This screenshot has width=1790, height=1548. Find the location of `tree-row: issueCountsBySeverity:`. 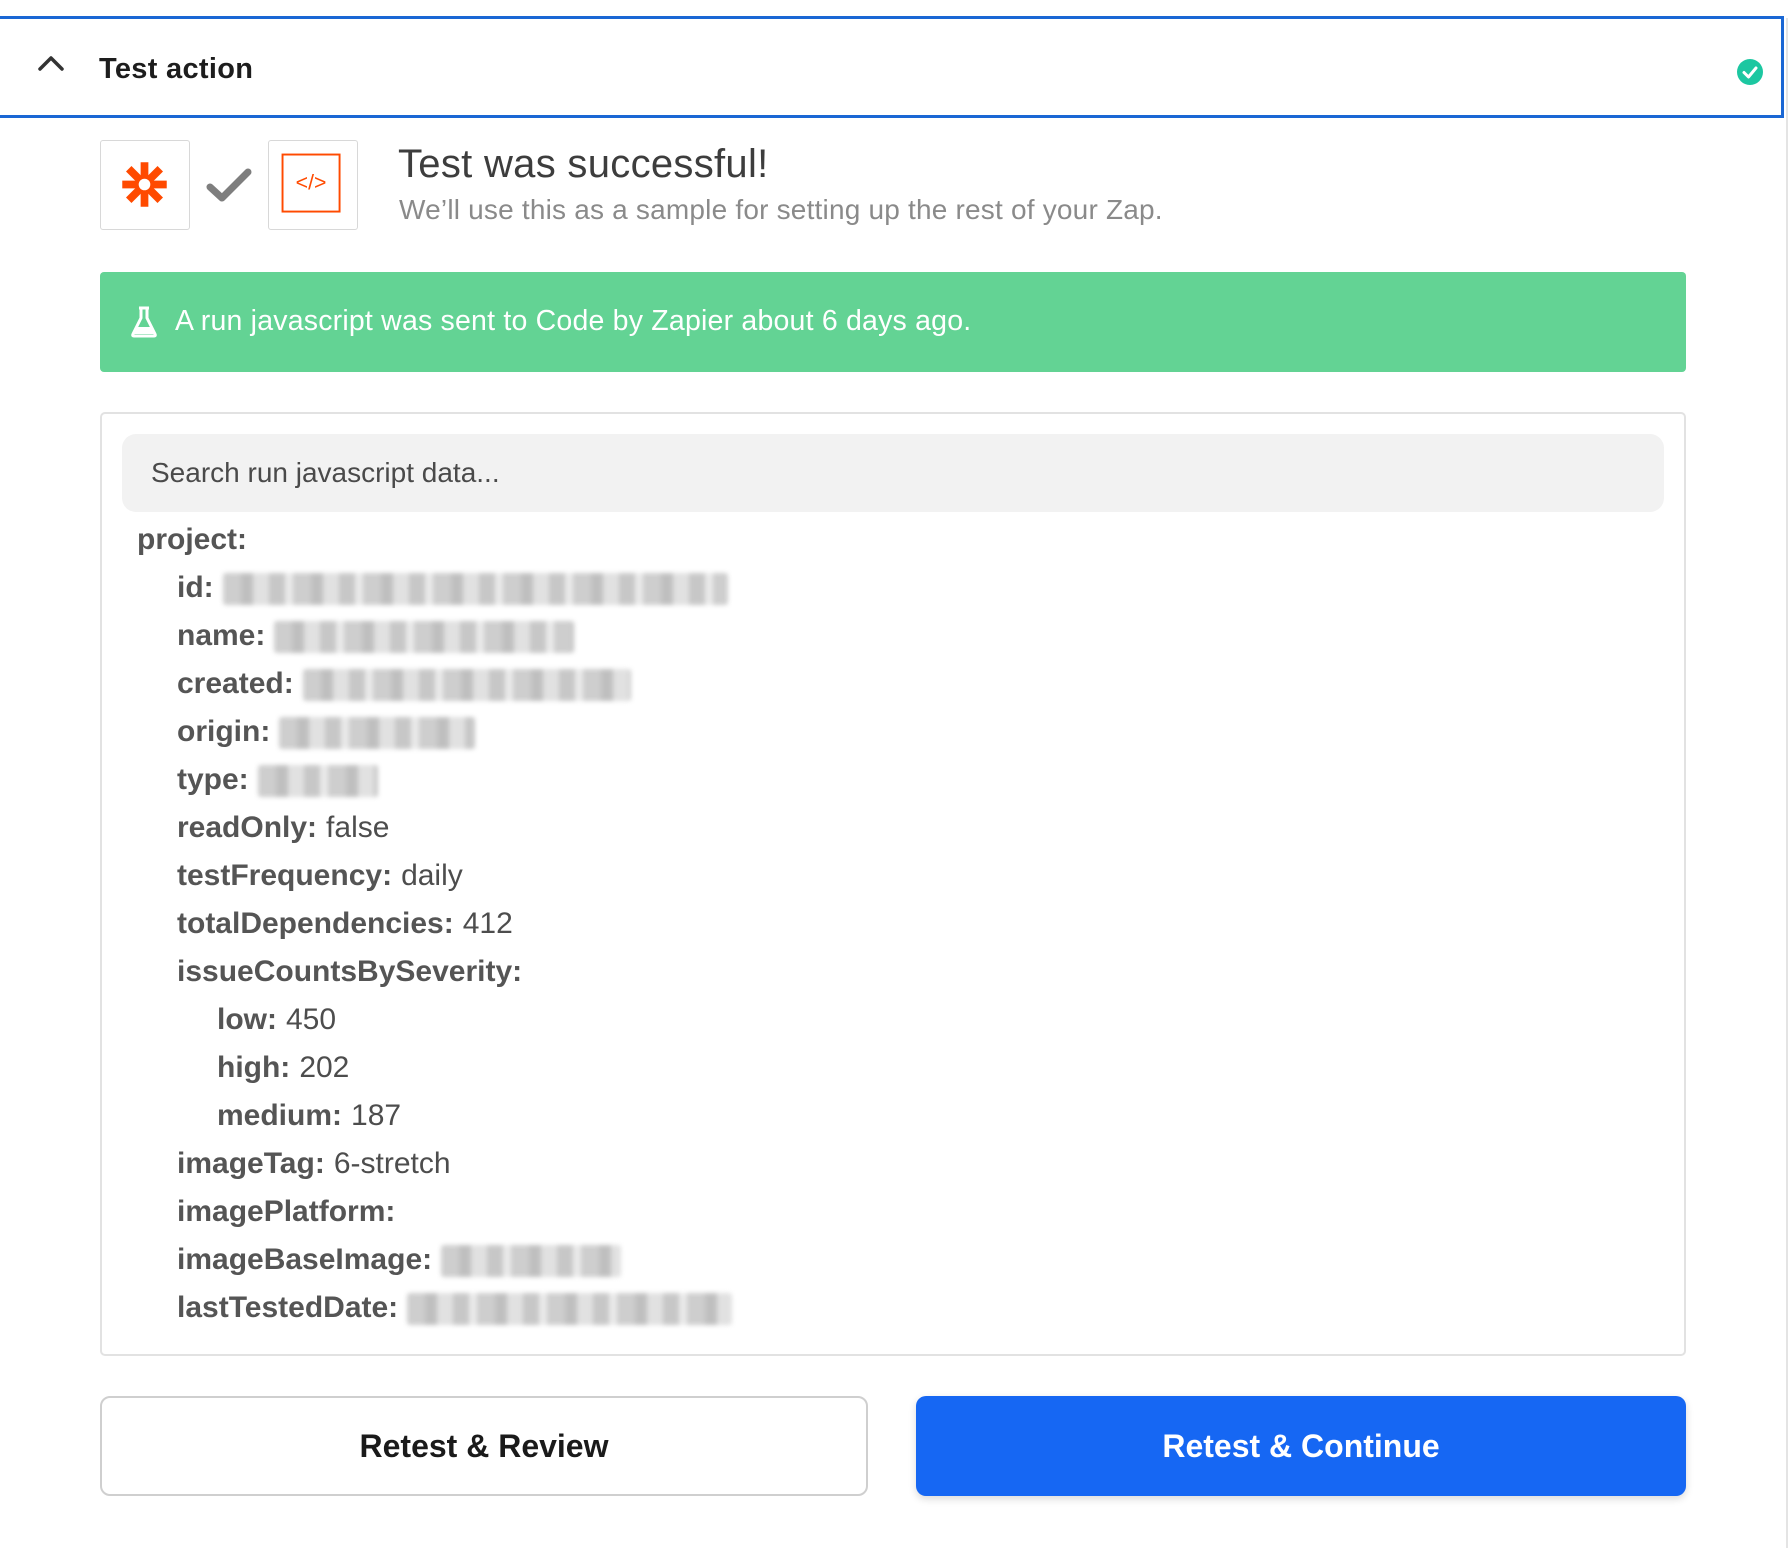

tree-row: issueCountsBySeverity: is located at coordinates (349, 972).